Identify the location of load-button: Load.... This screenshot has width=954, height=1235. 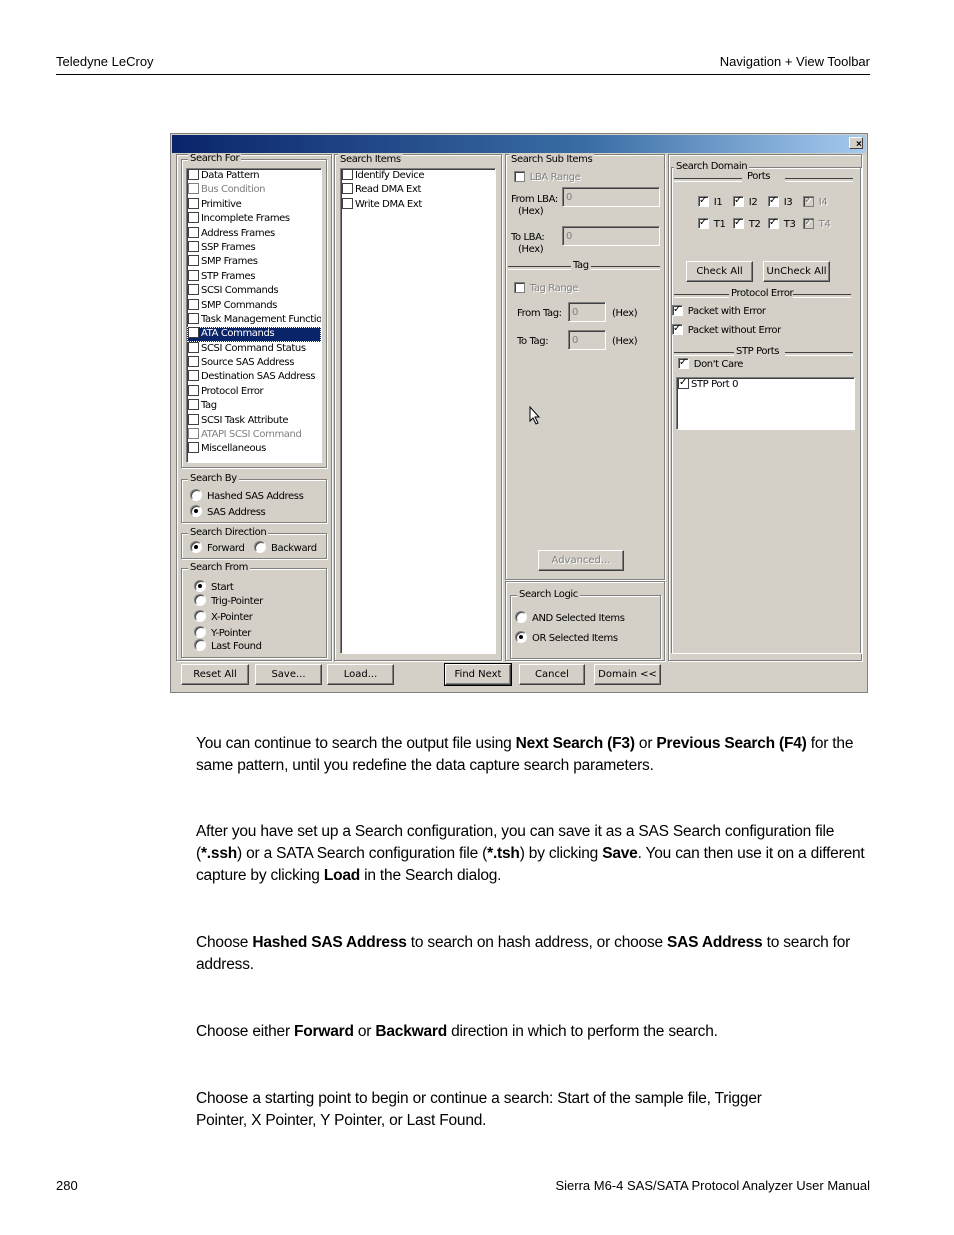
(360, 674).